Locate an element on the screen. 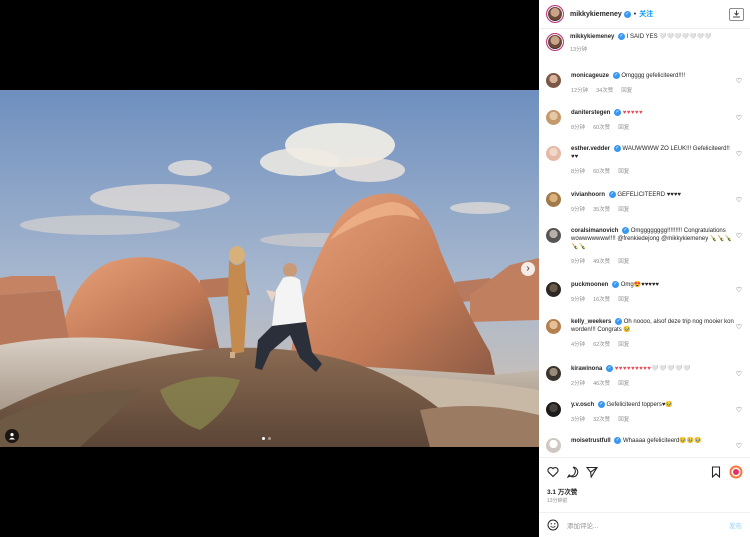 This screenshot has width=750, height=537. username-link: mikkykiemeney is located at coordinates (596, 14).